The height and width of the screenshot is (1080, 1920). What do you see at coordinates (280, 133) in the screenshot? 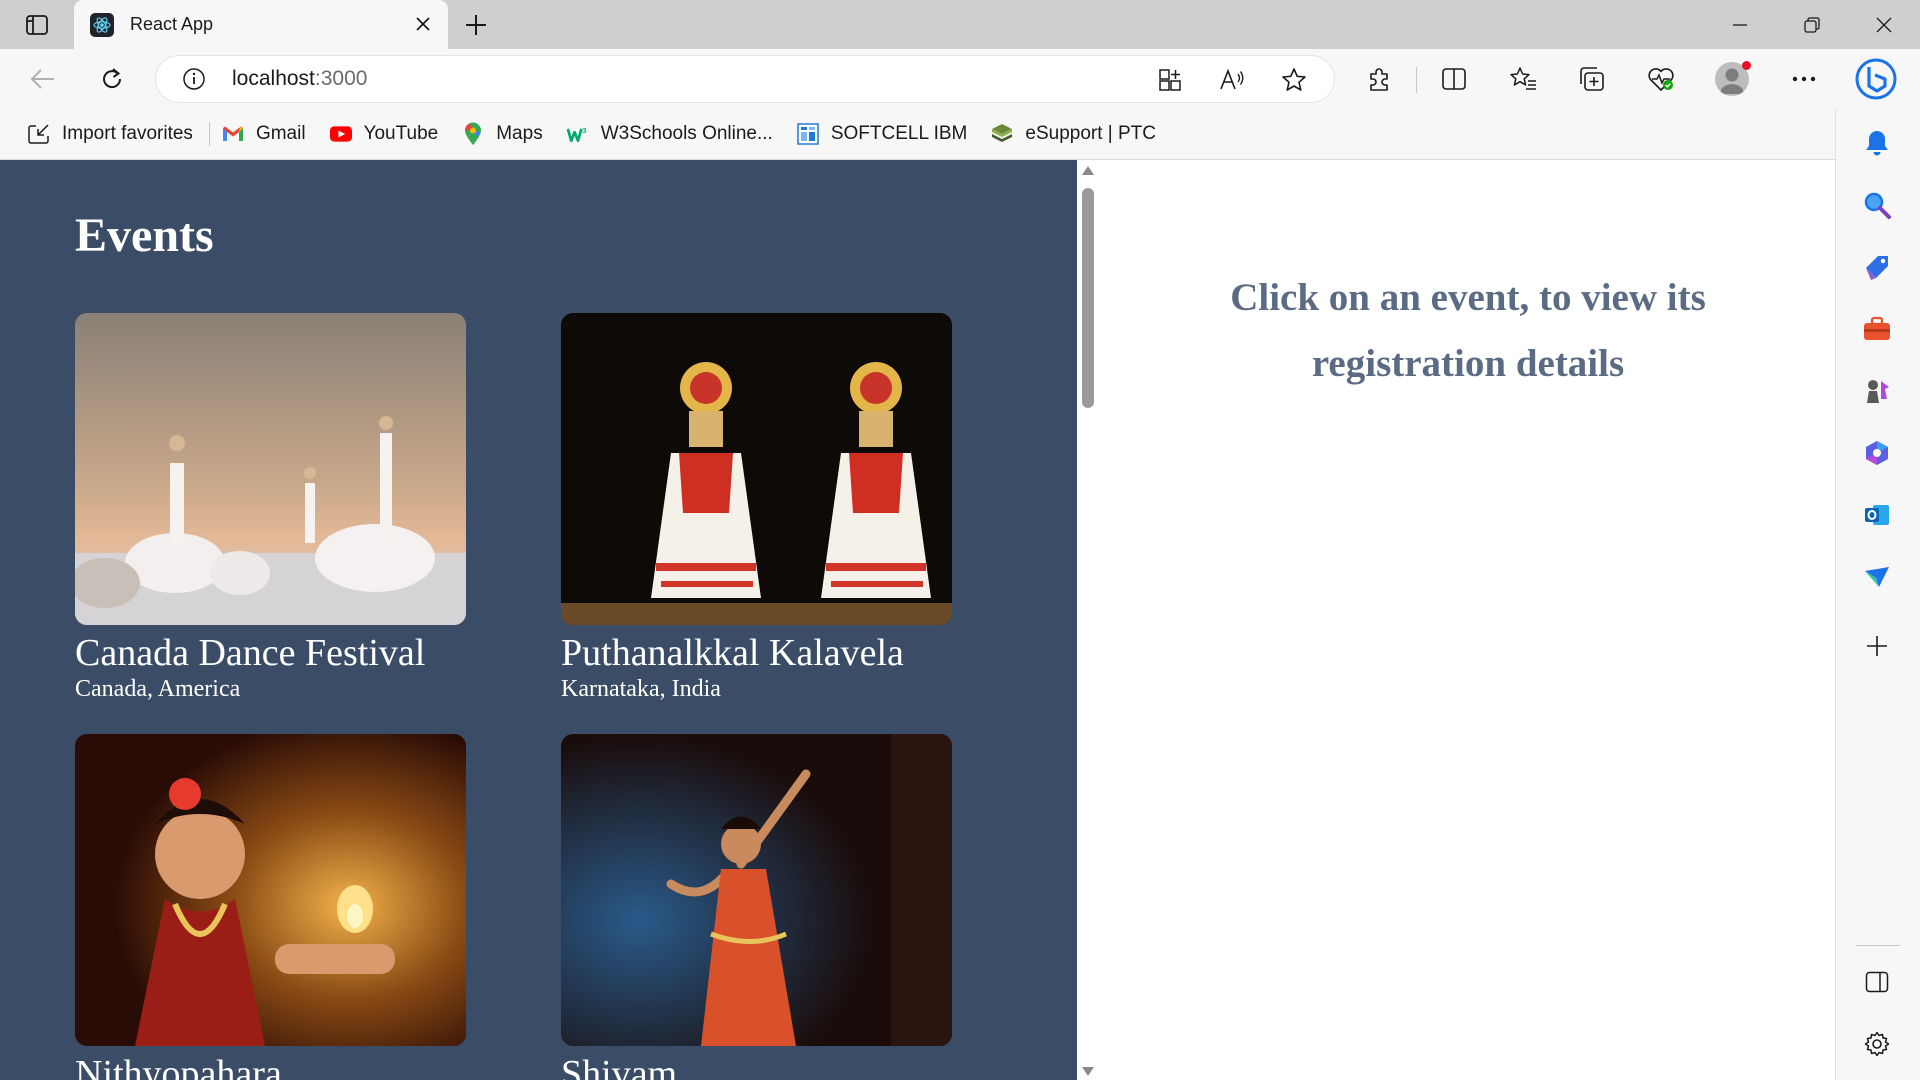
I see `favorite-label: Gmail` at bounding box center [280, 133].